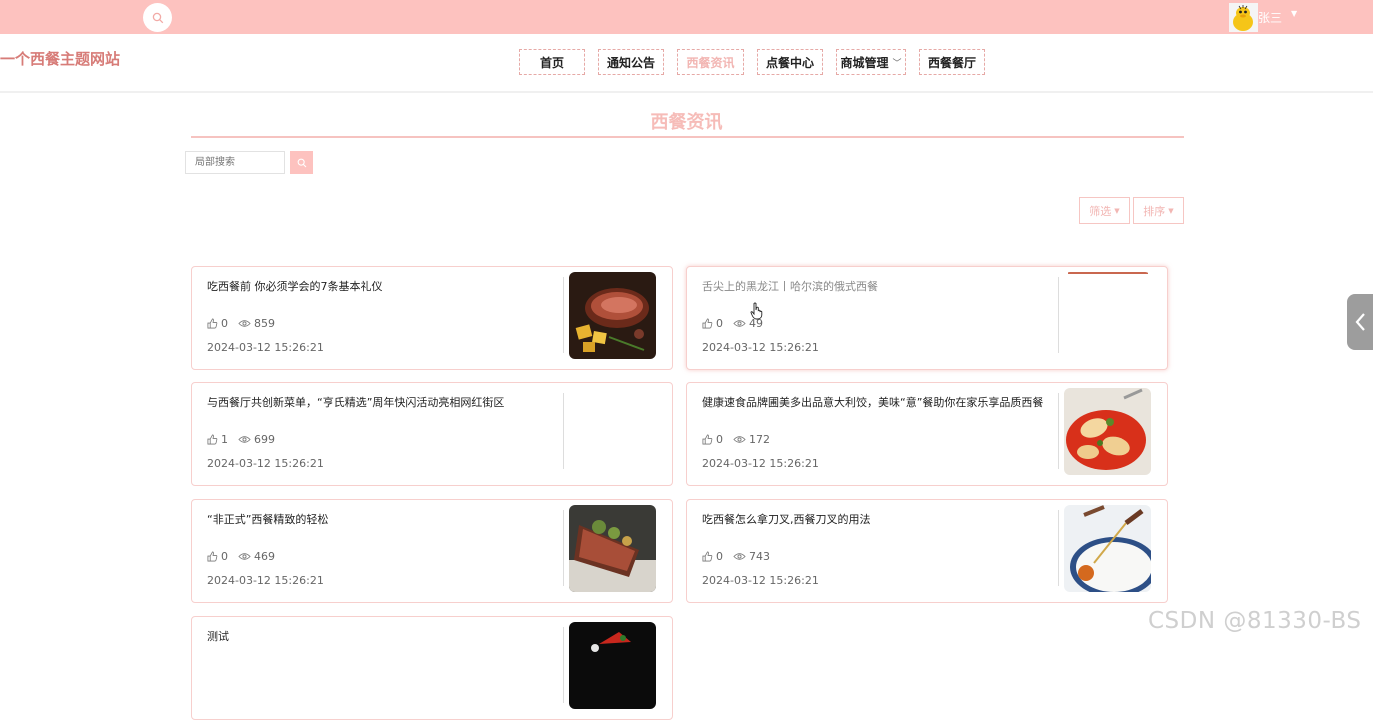 The image size is (1373, 720). I want to click on nav-item-home: 首页, so click(552, 62).